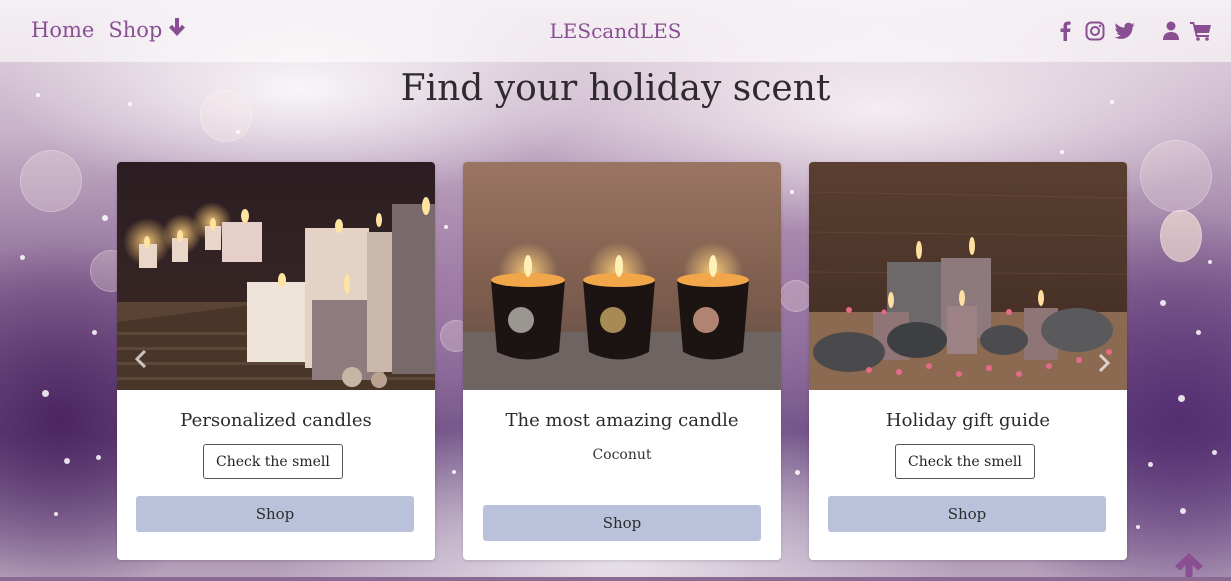 Image resolution: width=1231 pixels, height=581 pixels. I want to click on chevron-left-icon, so click(141, 359).